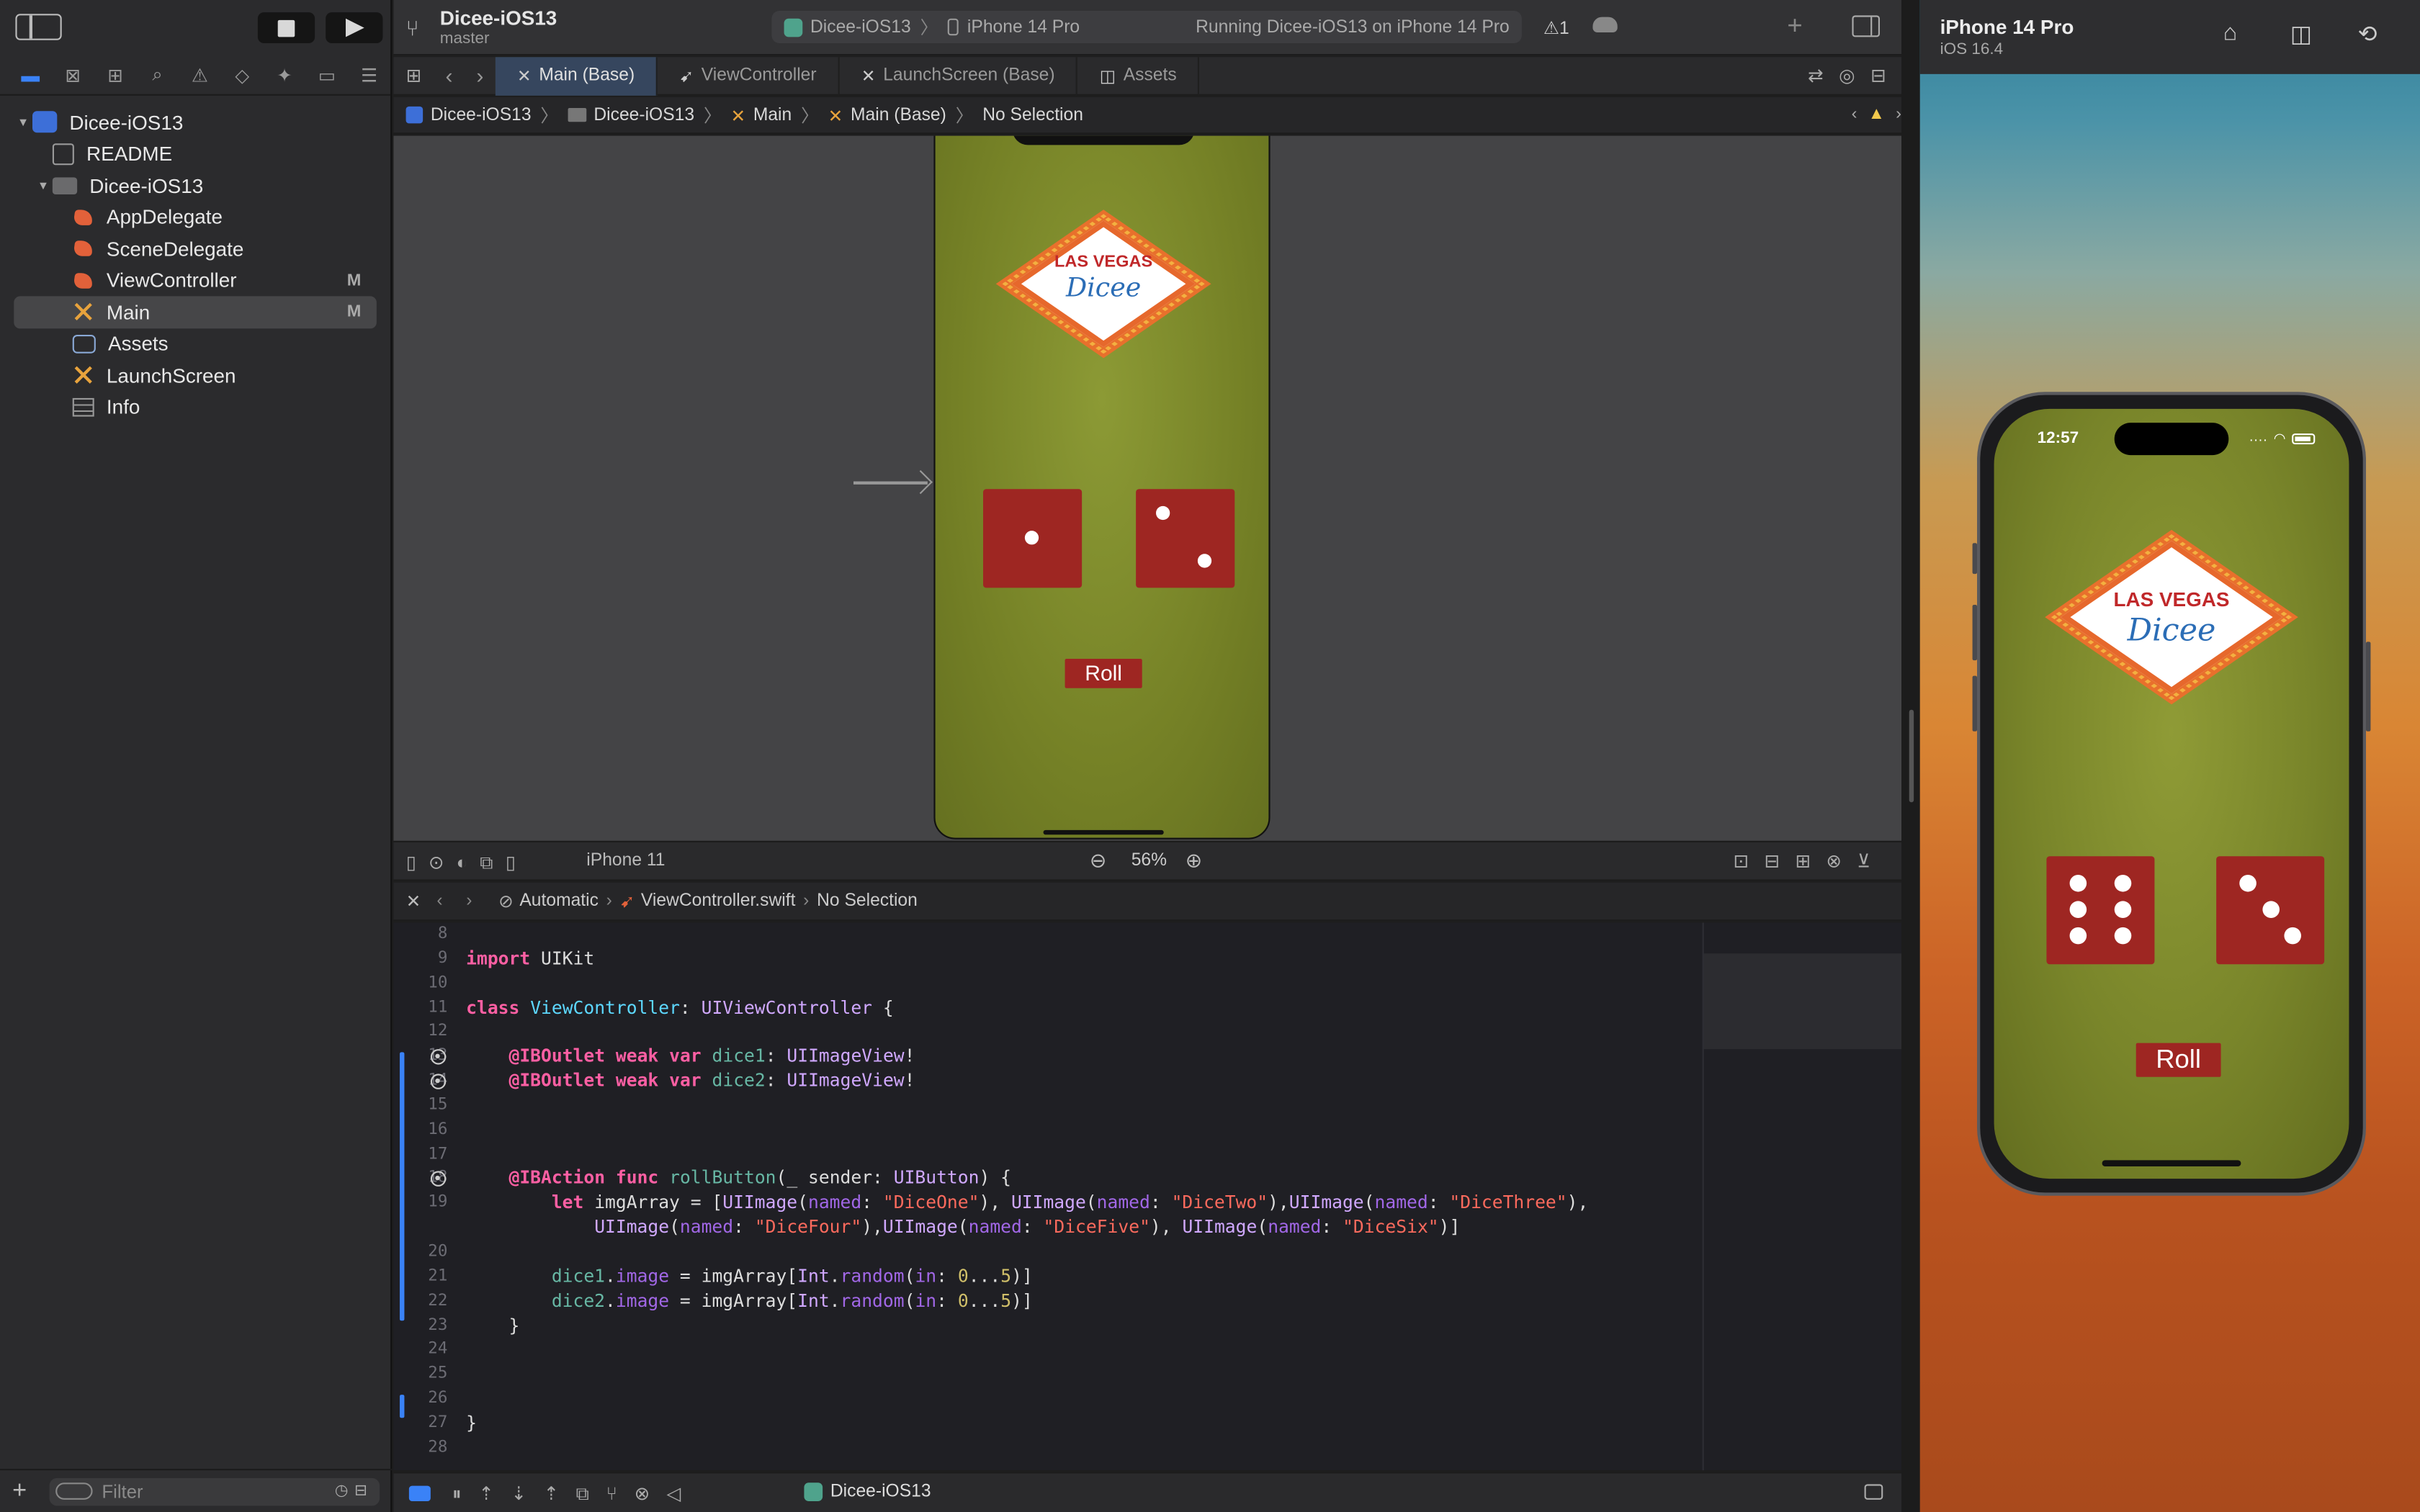  Describe the element at coordinates (420, 1032) in the screenshot. I see `line-number: 12` at that location.